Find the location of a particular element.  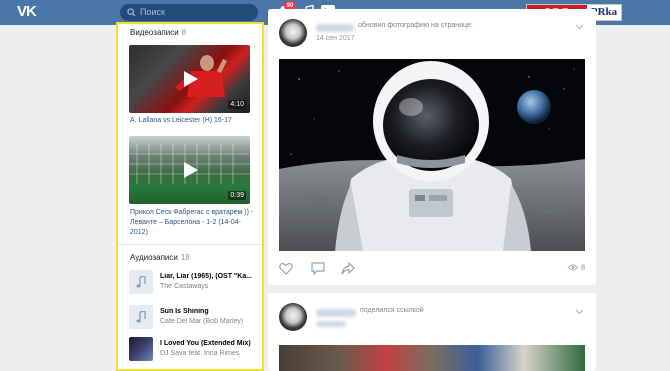

video-duration: 4:10 is located at coordinates (237, 104).